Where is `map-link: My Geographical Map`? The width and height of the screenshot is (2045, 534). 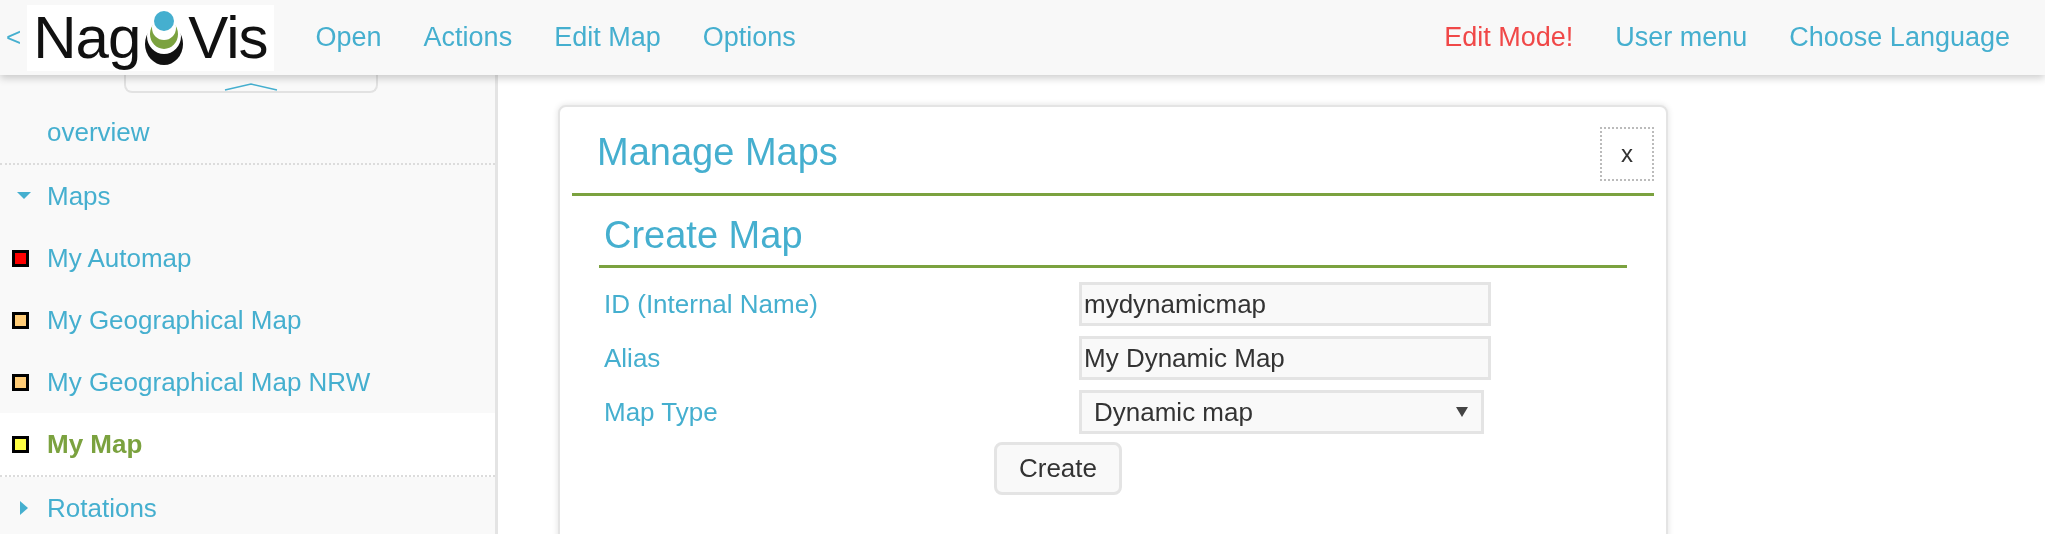 map-link: My Geographical Map is located at coordinates (174, 320).